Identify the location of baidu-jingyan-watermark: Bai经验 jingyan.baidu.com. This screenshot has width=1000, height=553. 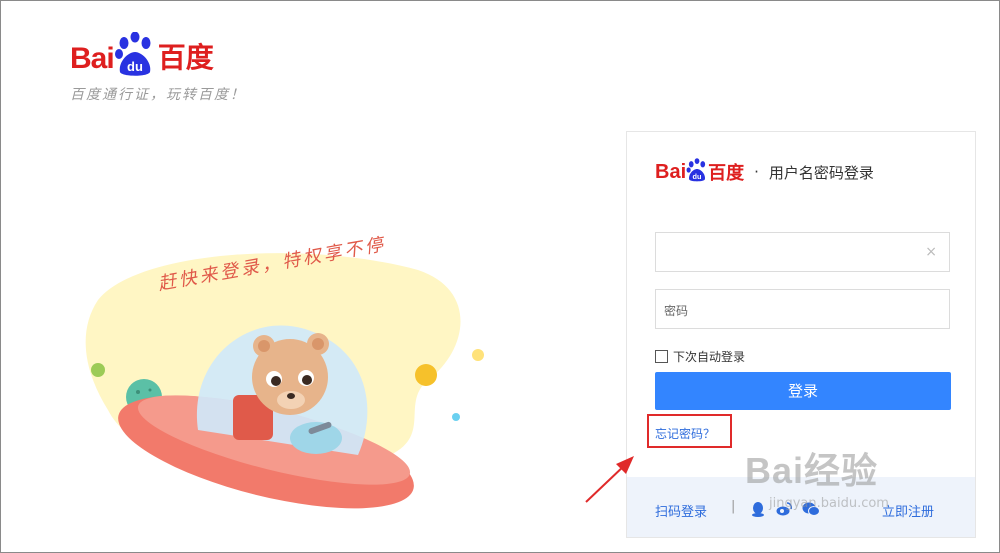
(817, 476).